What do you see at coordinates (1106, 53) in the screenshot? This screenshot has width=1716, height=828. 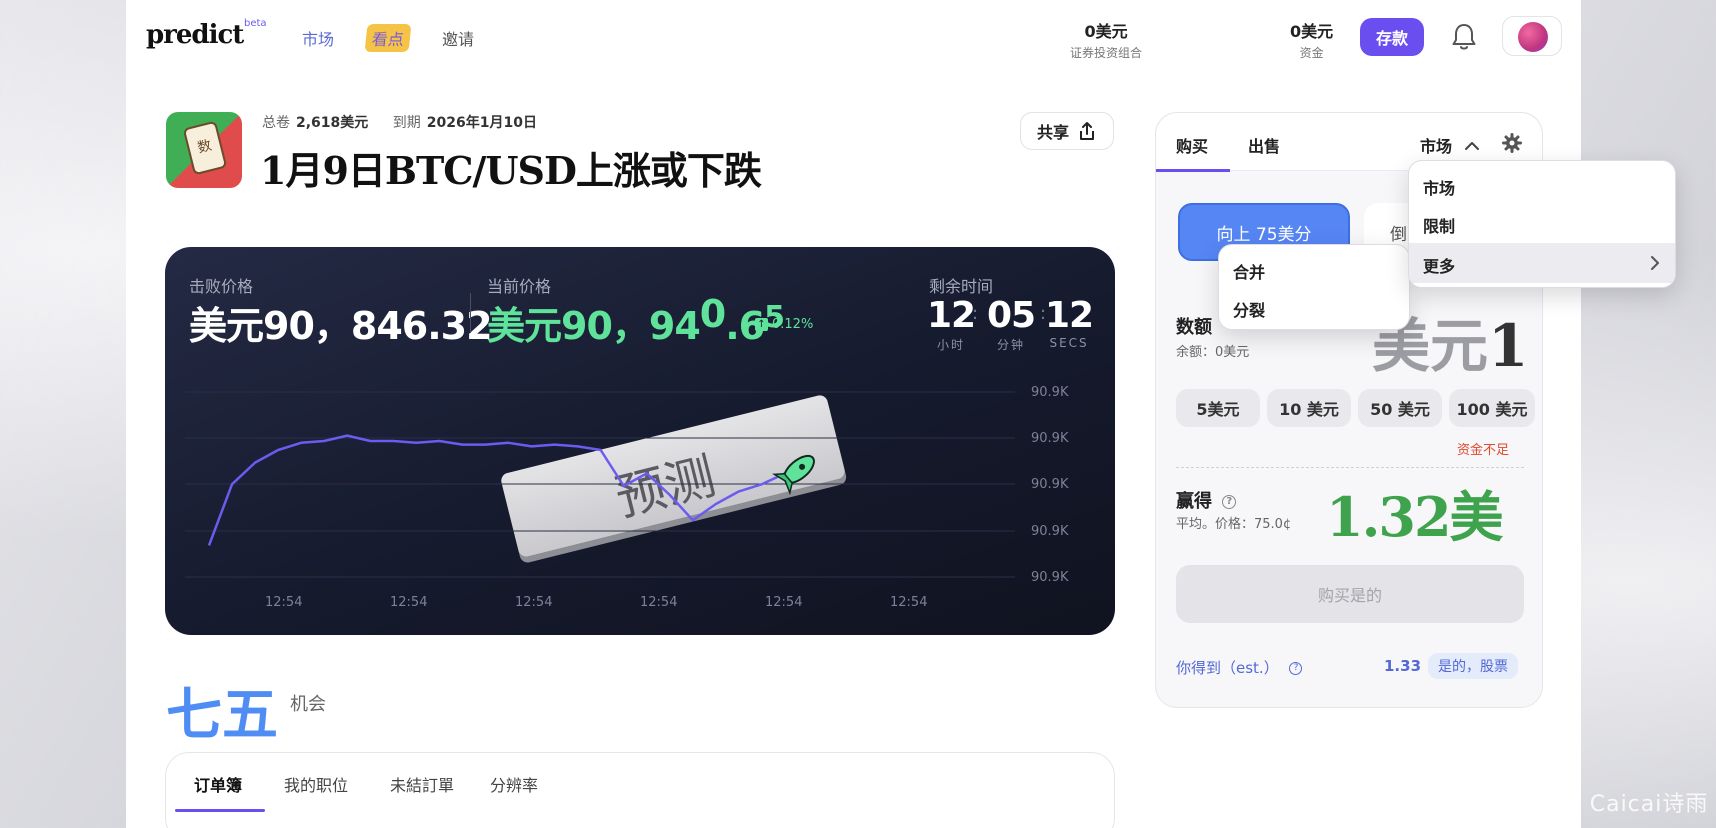 I see `portfolio-label: 证券投资组合` at bounding box center [1106, 53].